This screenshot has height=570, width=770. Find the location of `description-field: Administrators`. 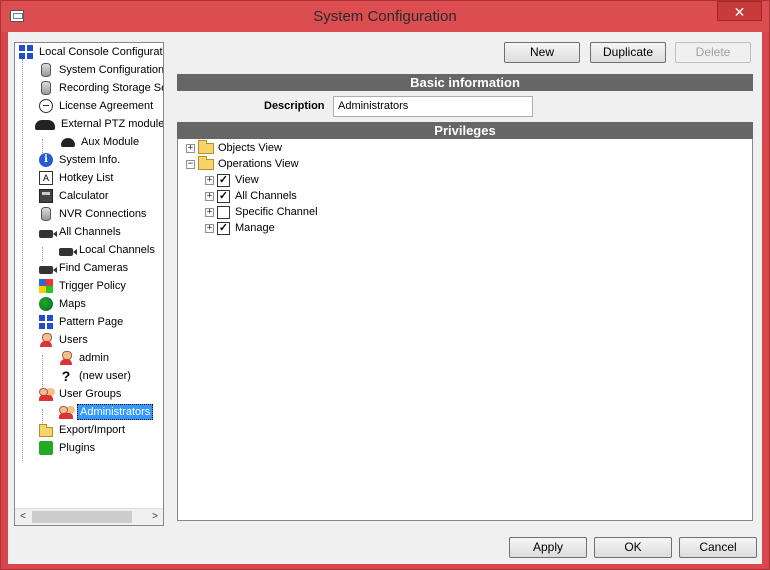

description-field: Administrators is located at coordinates (433, 106).